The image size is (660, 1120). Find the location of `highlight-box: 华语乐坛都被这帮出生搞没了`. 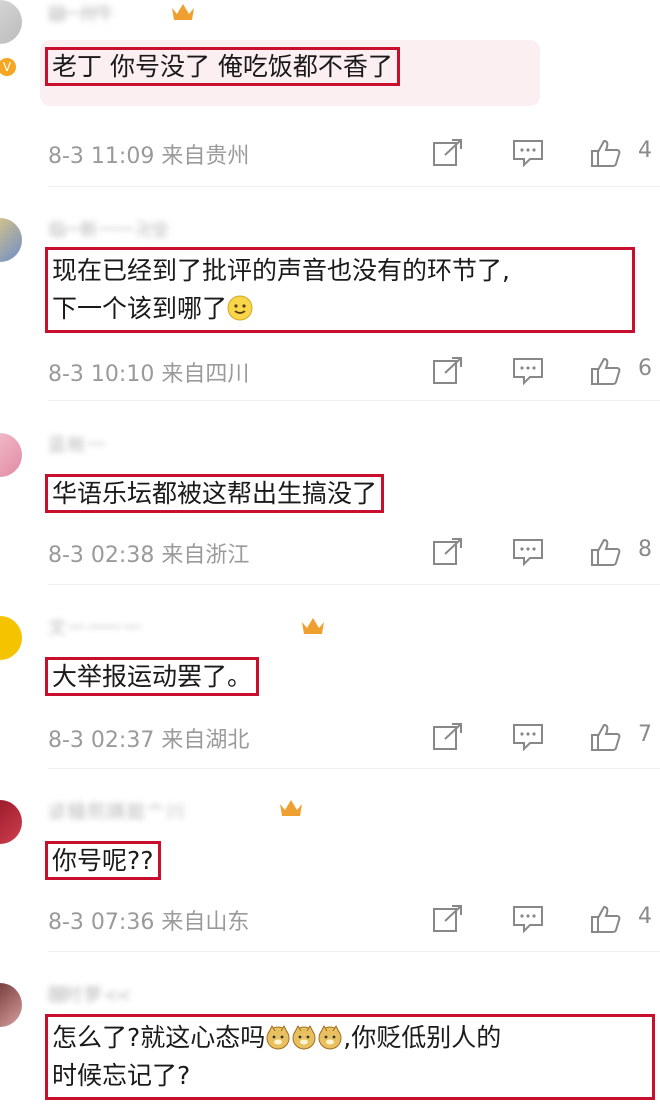

highlight-box: 华语乐坛都被这帮出生搞没了 is located at coordinates (214, 493).